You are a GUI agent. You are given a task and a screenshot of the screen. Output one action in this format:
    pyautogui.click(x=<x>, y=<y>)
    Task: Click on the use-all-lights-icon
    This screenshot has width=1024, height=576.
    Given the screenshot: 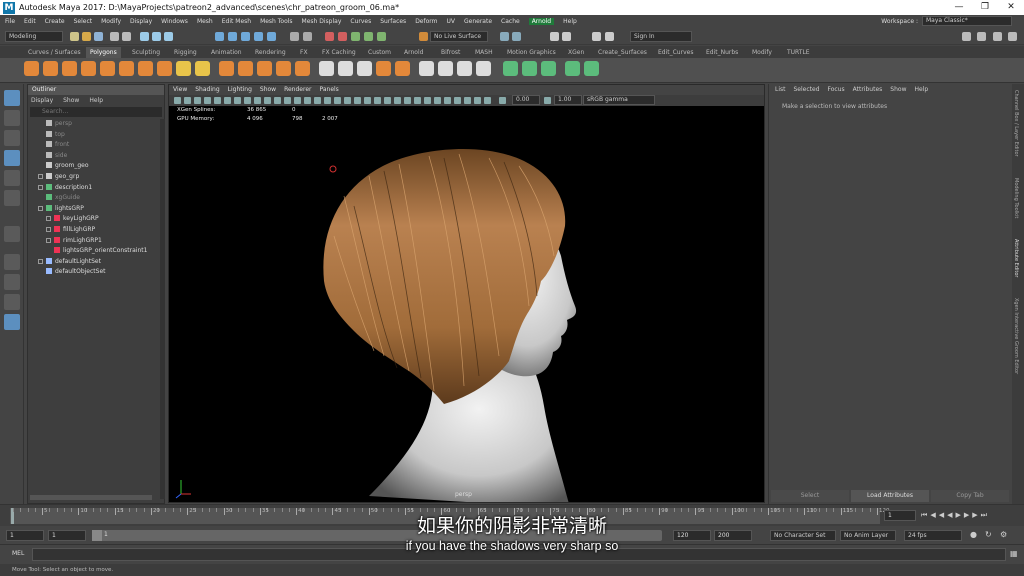 What is the action you would take?
    pyautogui.click(x=337, y=100)
    